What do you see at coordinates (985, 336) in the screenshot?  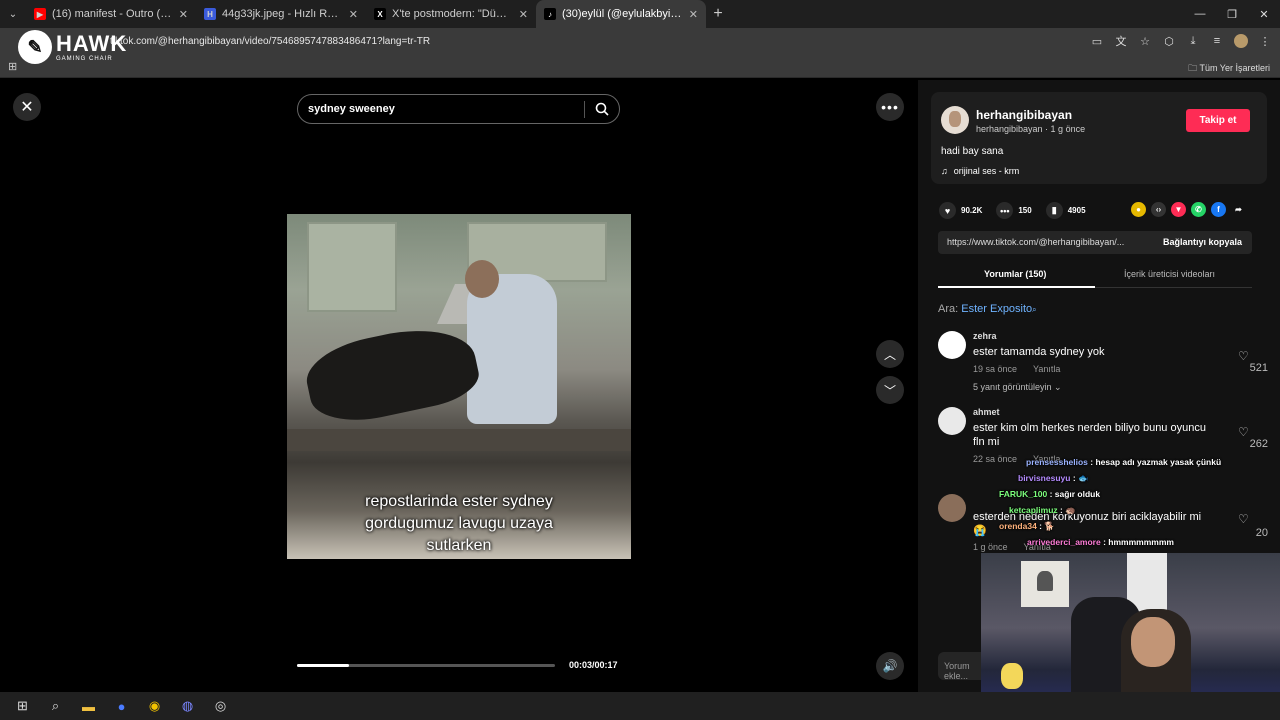 I see `comment-author: zehra` at bounding box center [985, 336].